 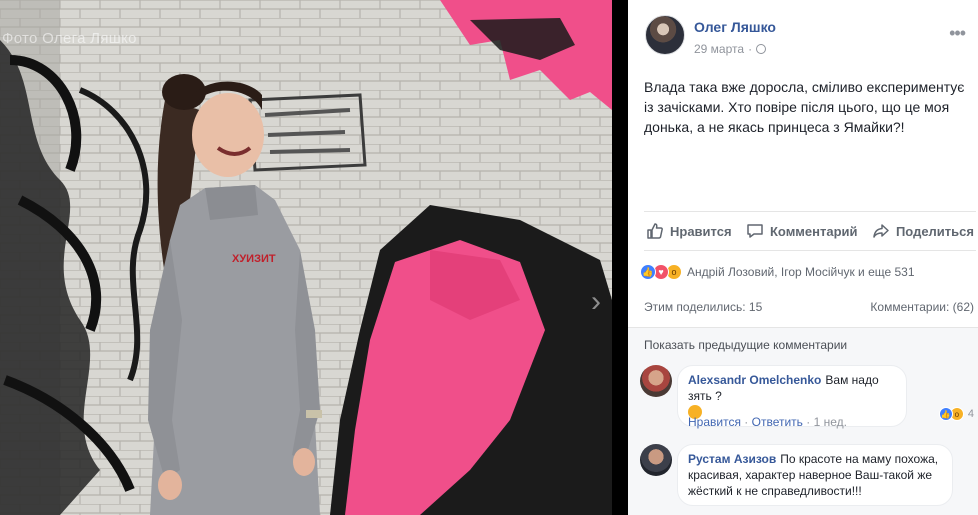 I want to click on commenter-name: Рустам Азизов, so click(x=732, y=459).